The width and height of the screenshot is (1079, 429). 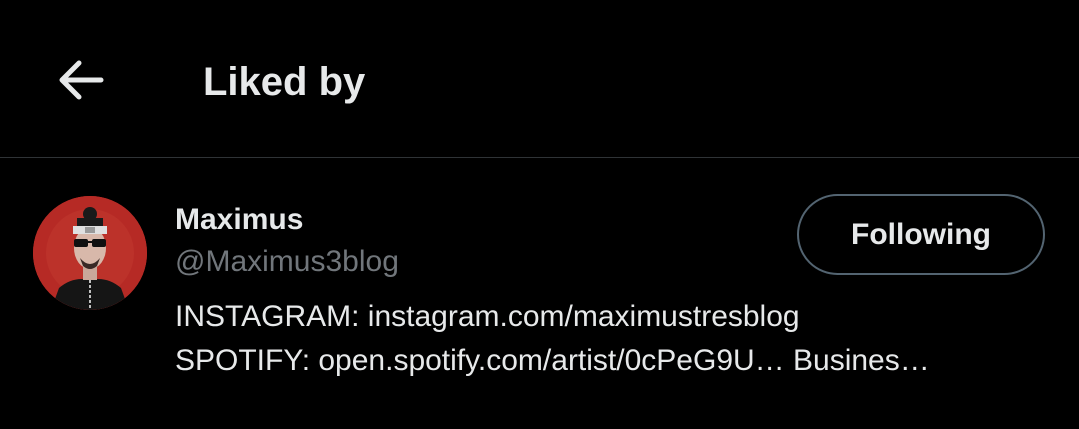 I want to click on back-button, so click(x=80, y=80).